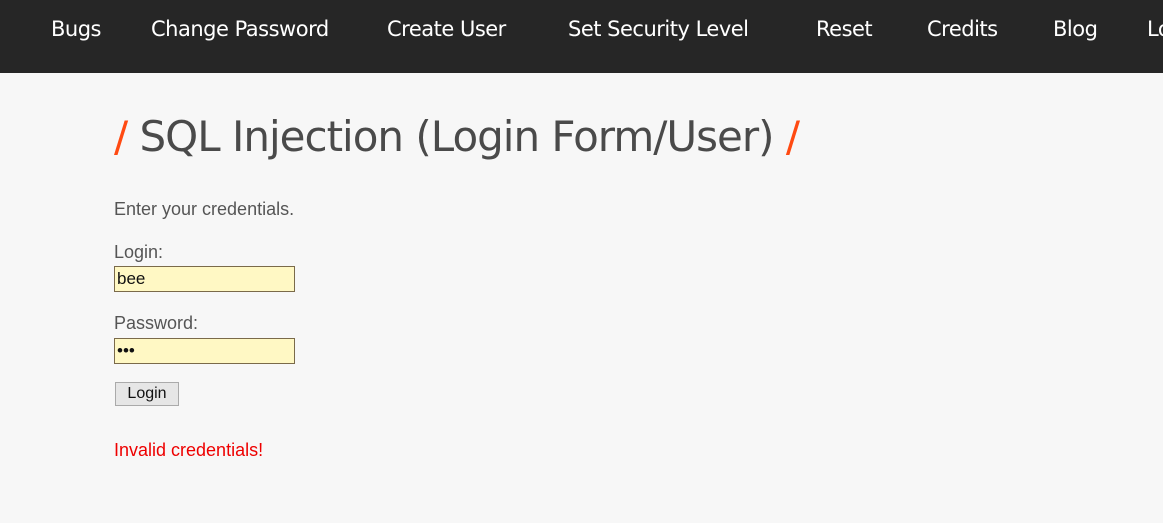  I want to click on nav-create-user: Create User, so click(446, 29).